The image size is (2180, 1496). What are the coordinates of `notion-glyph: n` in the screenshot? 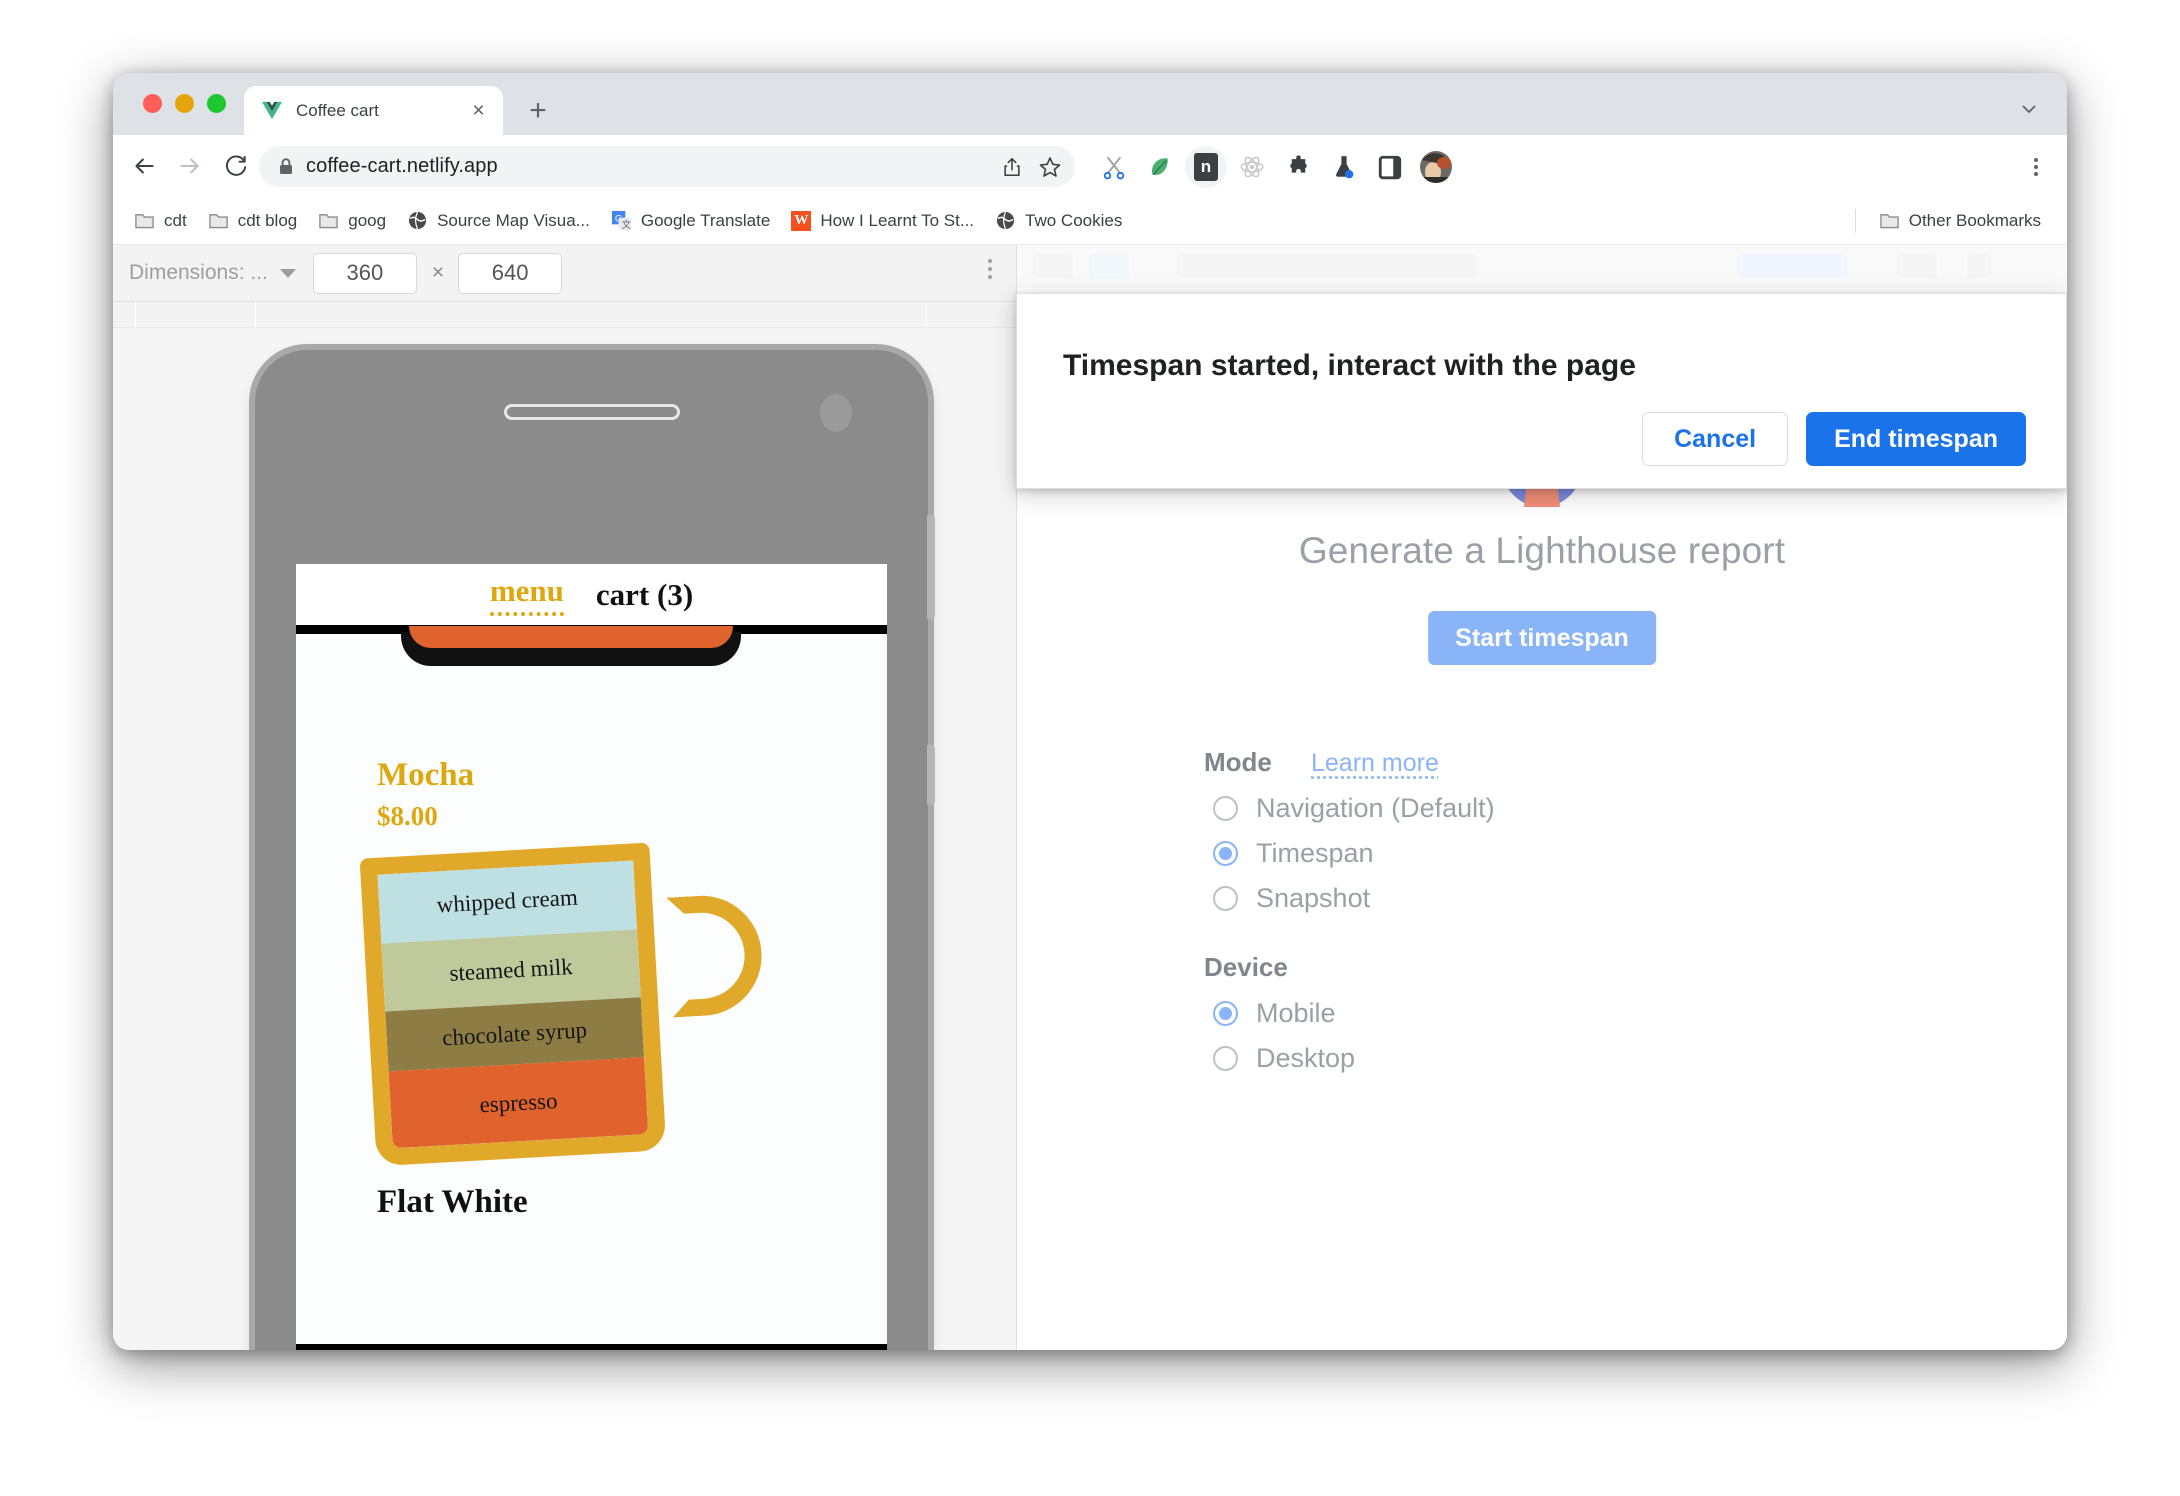 It's located at (1206, 167).